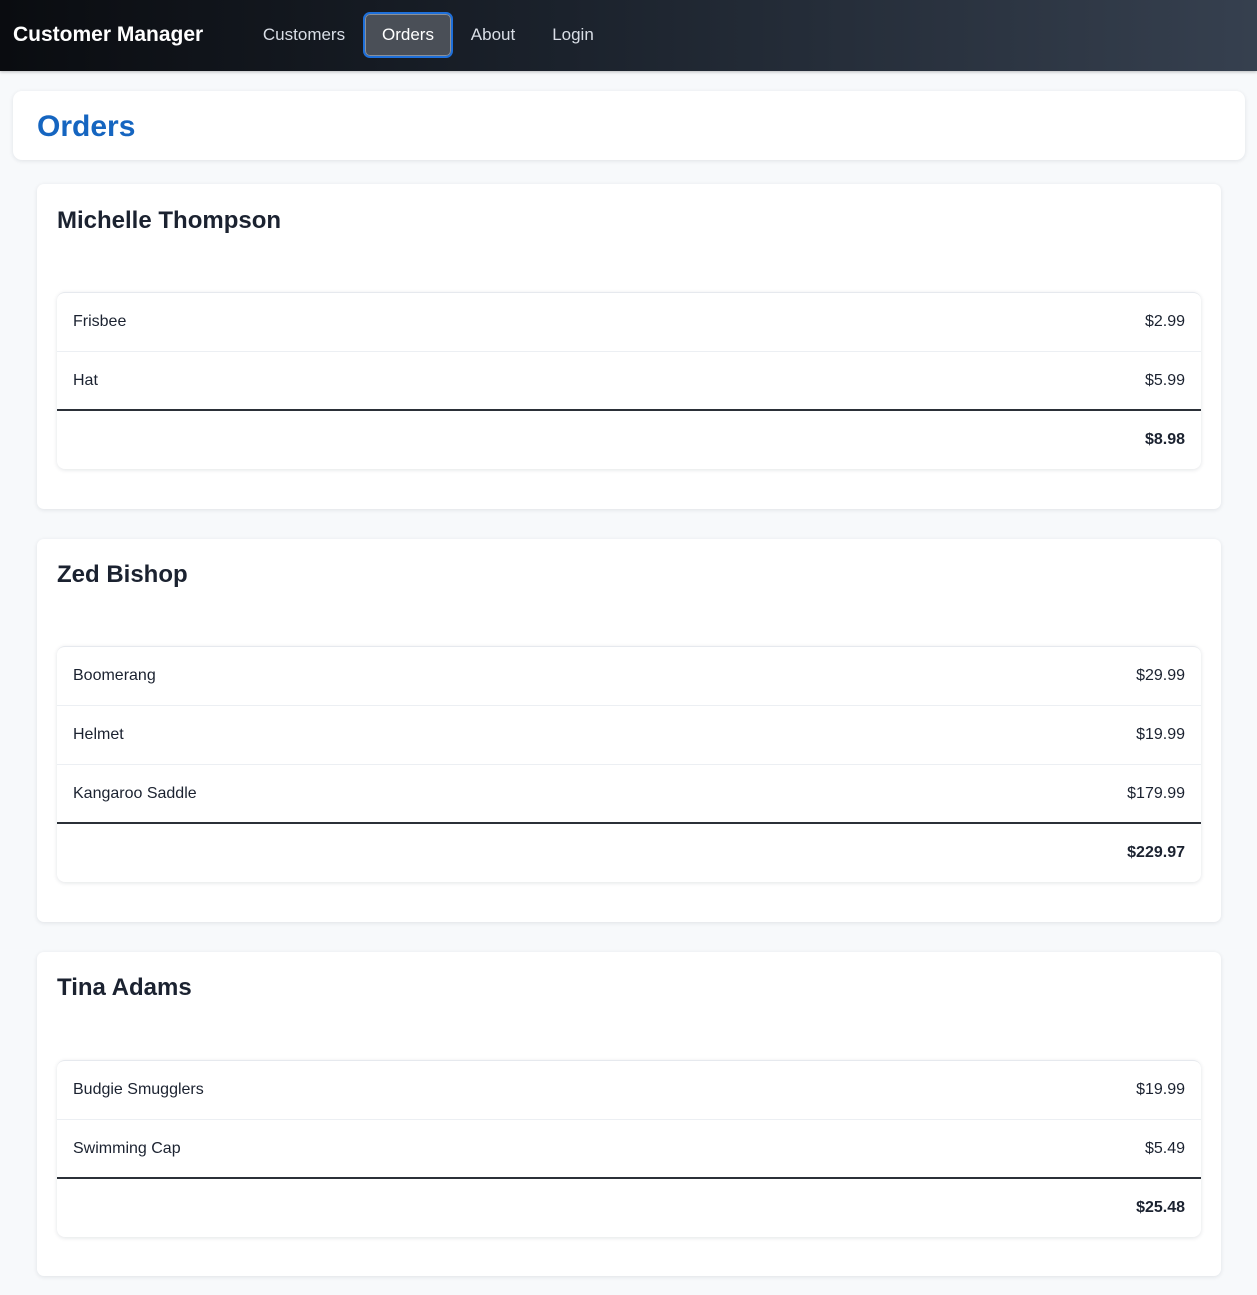 This screenshot has width=1257, height=1295. Describe the element at coordinates (629, 853) in the screenshot. I see `order-total-row: $229.97` at that location.